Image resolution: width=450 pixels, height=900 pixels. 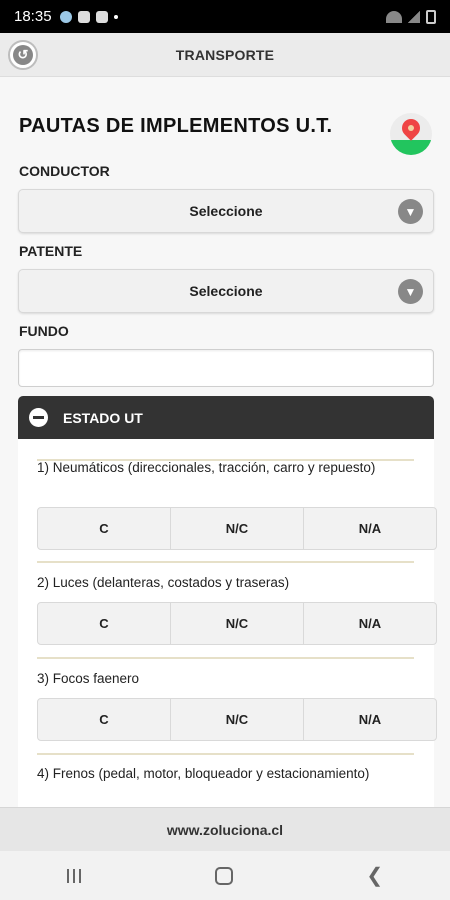 What do you see at coordinates (64, 171) in the screenshot?
I see `conductor-label: CONDUCTOR` at bounding box center [64, 171].